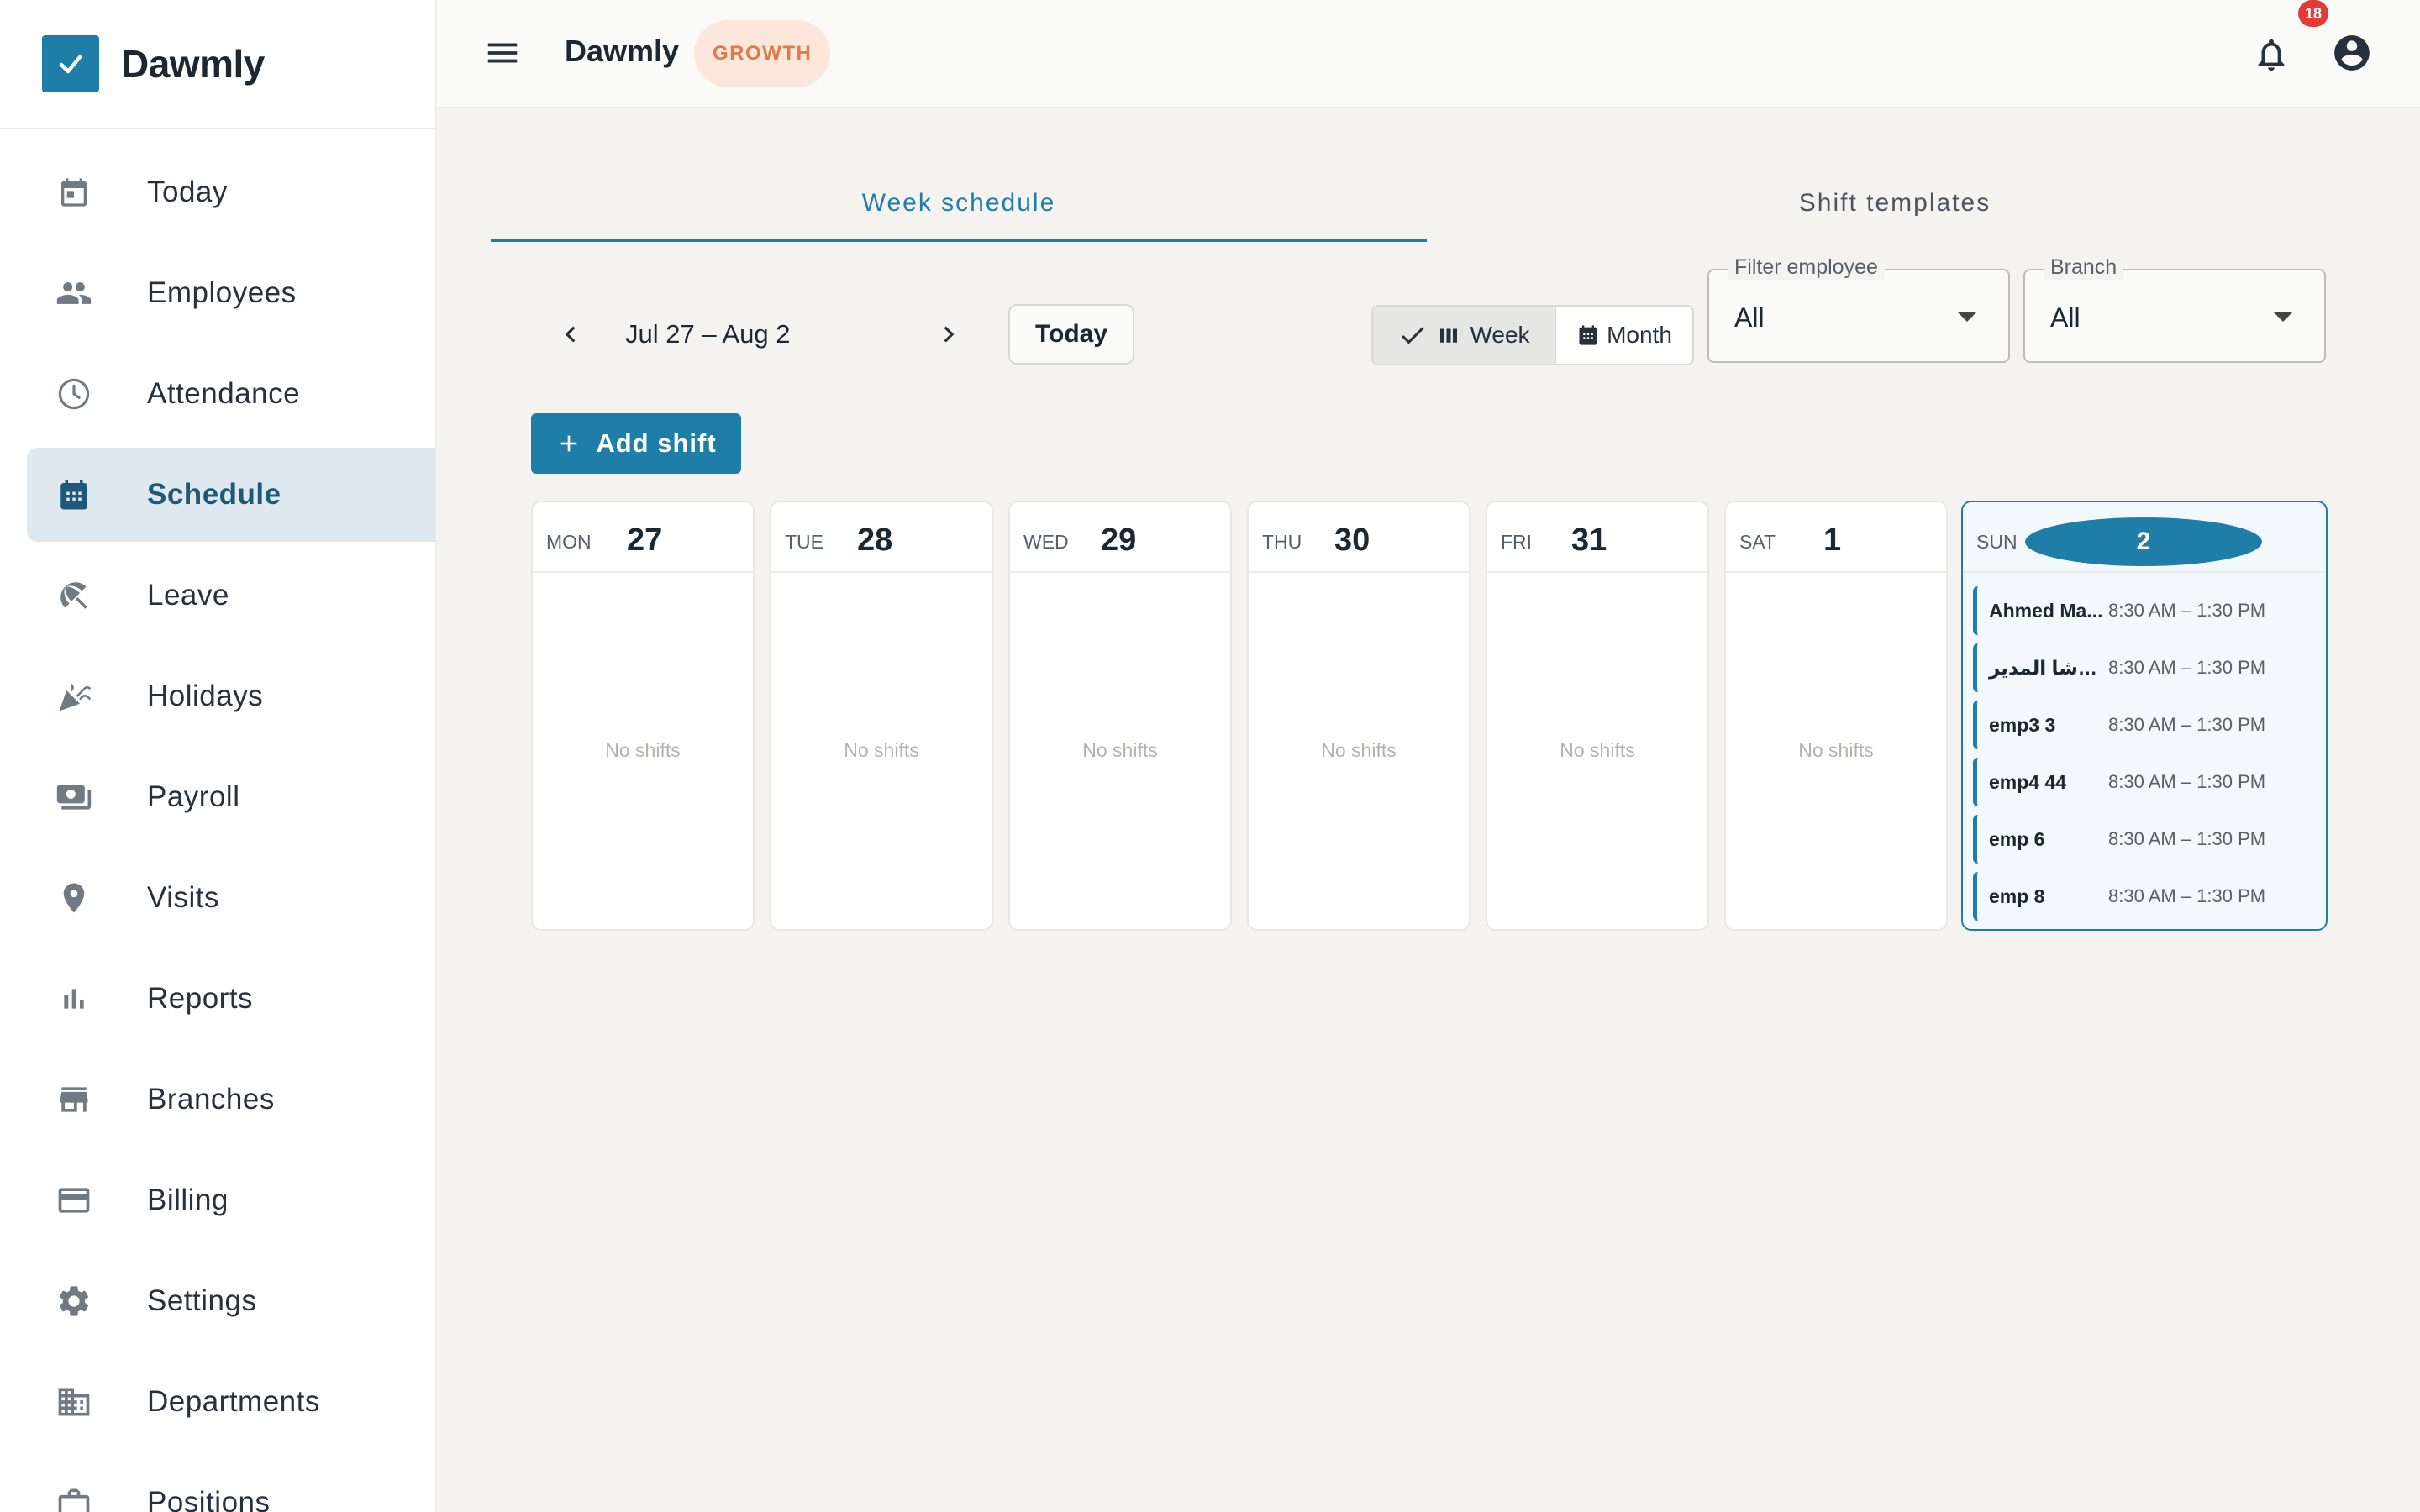 This screenshot has height=1512, width=2420. Describe the element at coordinates (2271, 54) in the screenshot. I see `bell-icon` at that location.